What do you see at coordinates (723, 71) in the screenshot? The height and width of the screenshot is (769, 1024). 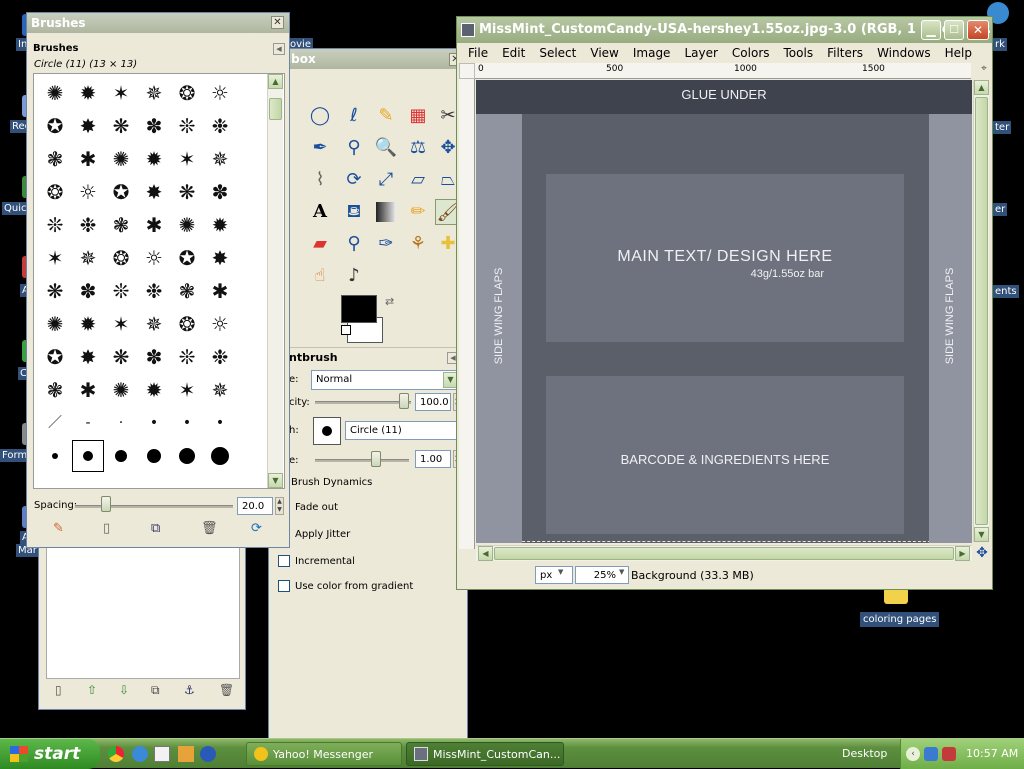 I see `horizontal-ruler: 0 500 1000 1500` at bounding box center [723, 71].